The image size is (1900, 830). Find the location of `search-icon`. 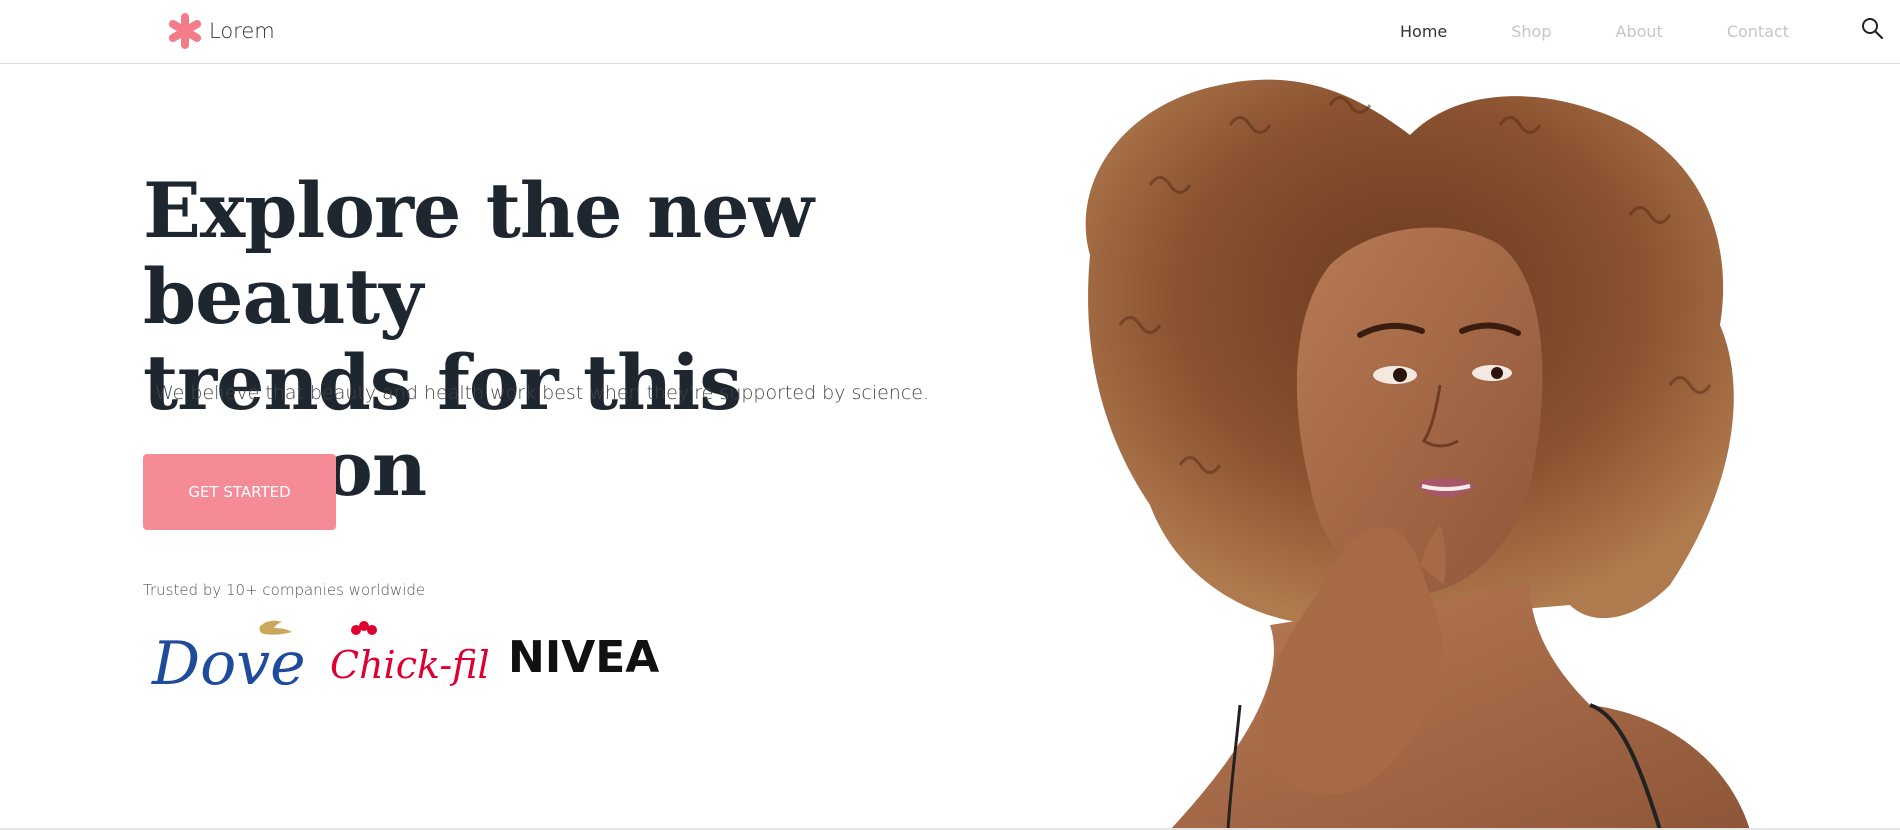

search-icon is located at coordinates (1872, 28).